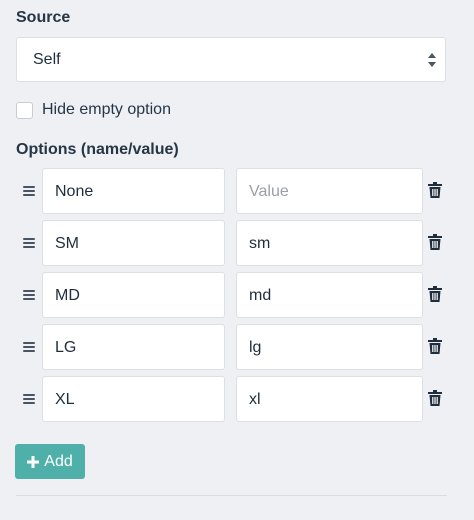  What do you see at coordinates (133, 295) in the screenshot?
I see `option-name-input: MD` at bounding box center [133, 295].